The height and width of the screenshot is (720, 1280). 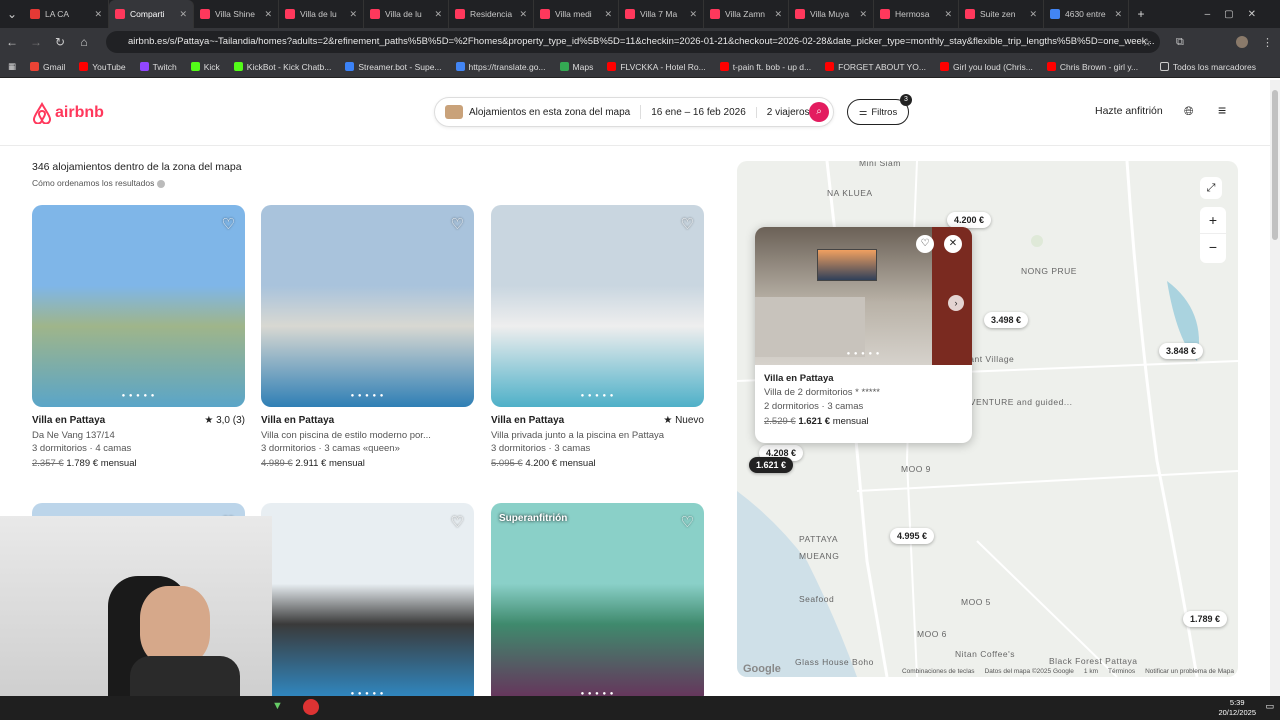 I want to click on browser-tab: Comparti ✕, so click(x=151, y=14).